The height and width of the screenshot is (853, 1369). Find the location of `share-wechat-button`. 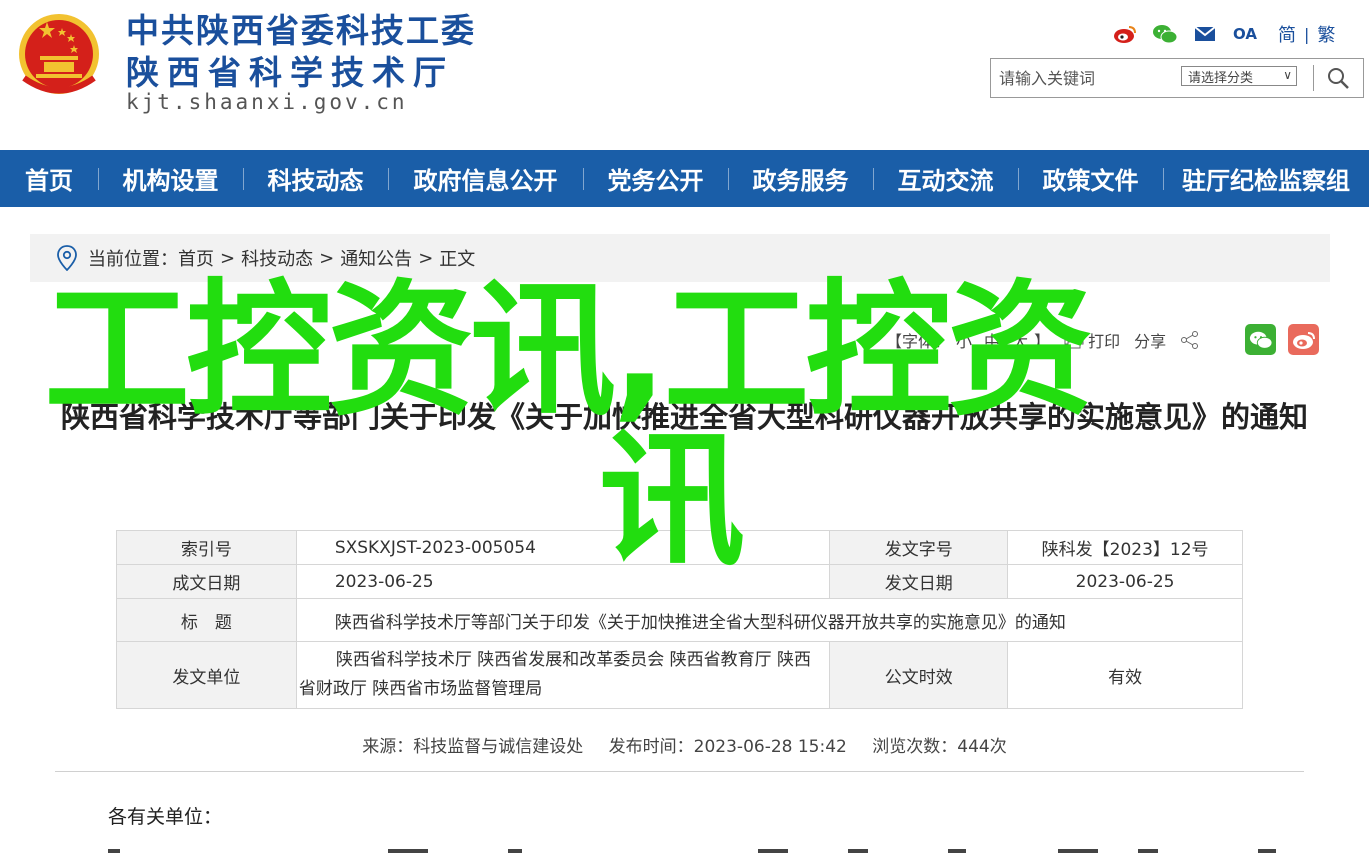

share-wechat-button is located at coordinates (1260, 339).